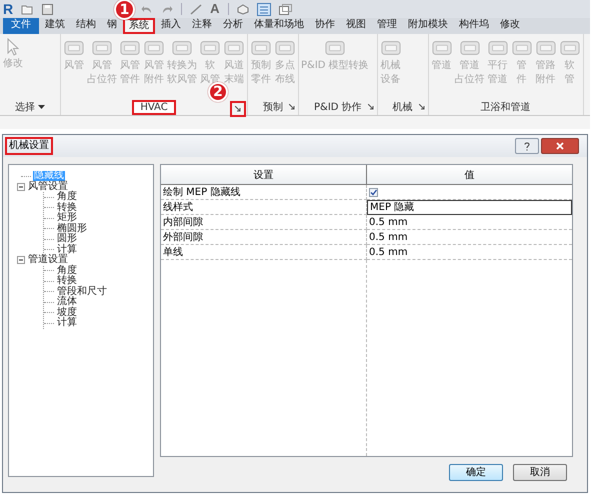  I want to click on table-cell: MEP 隐藏, so click(469, 207).